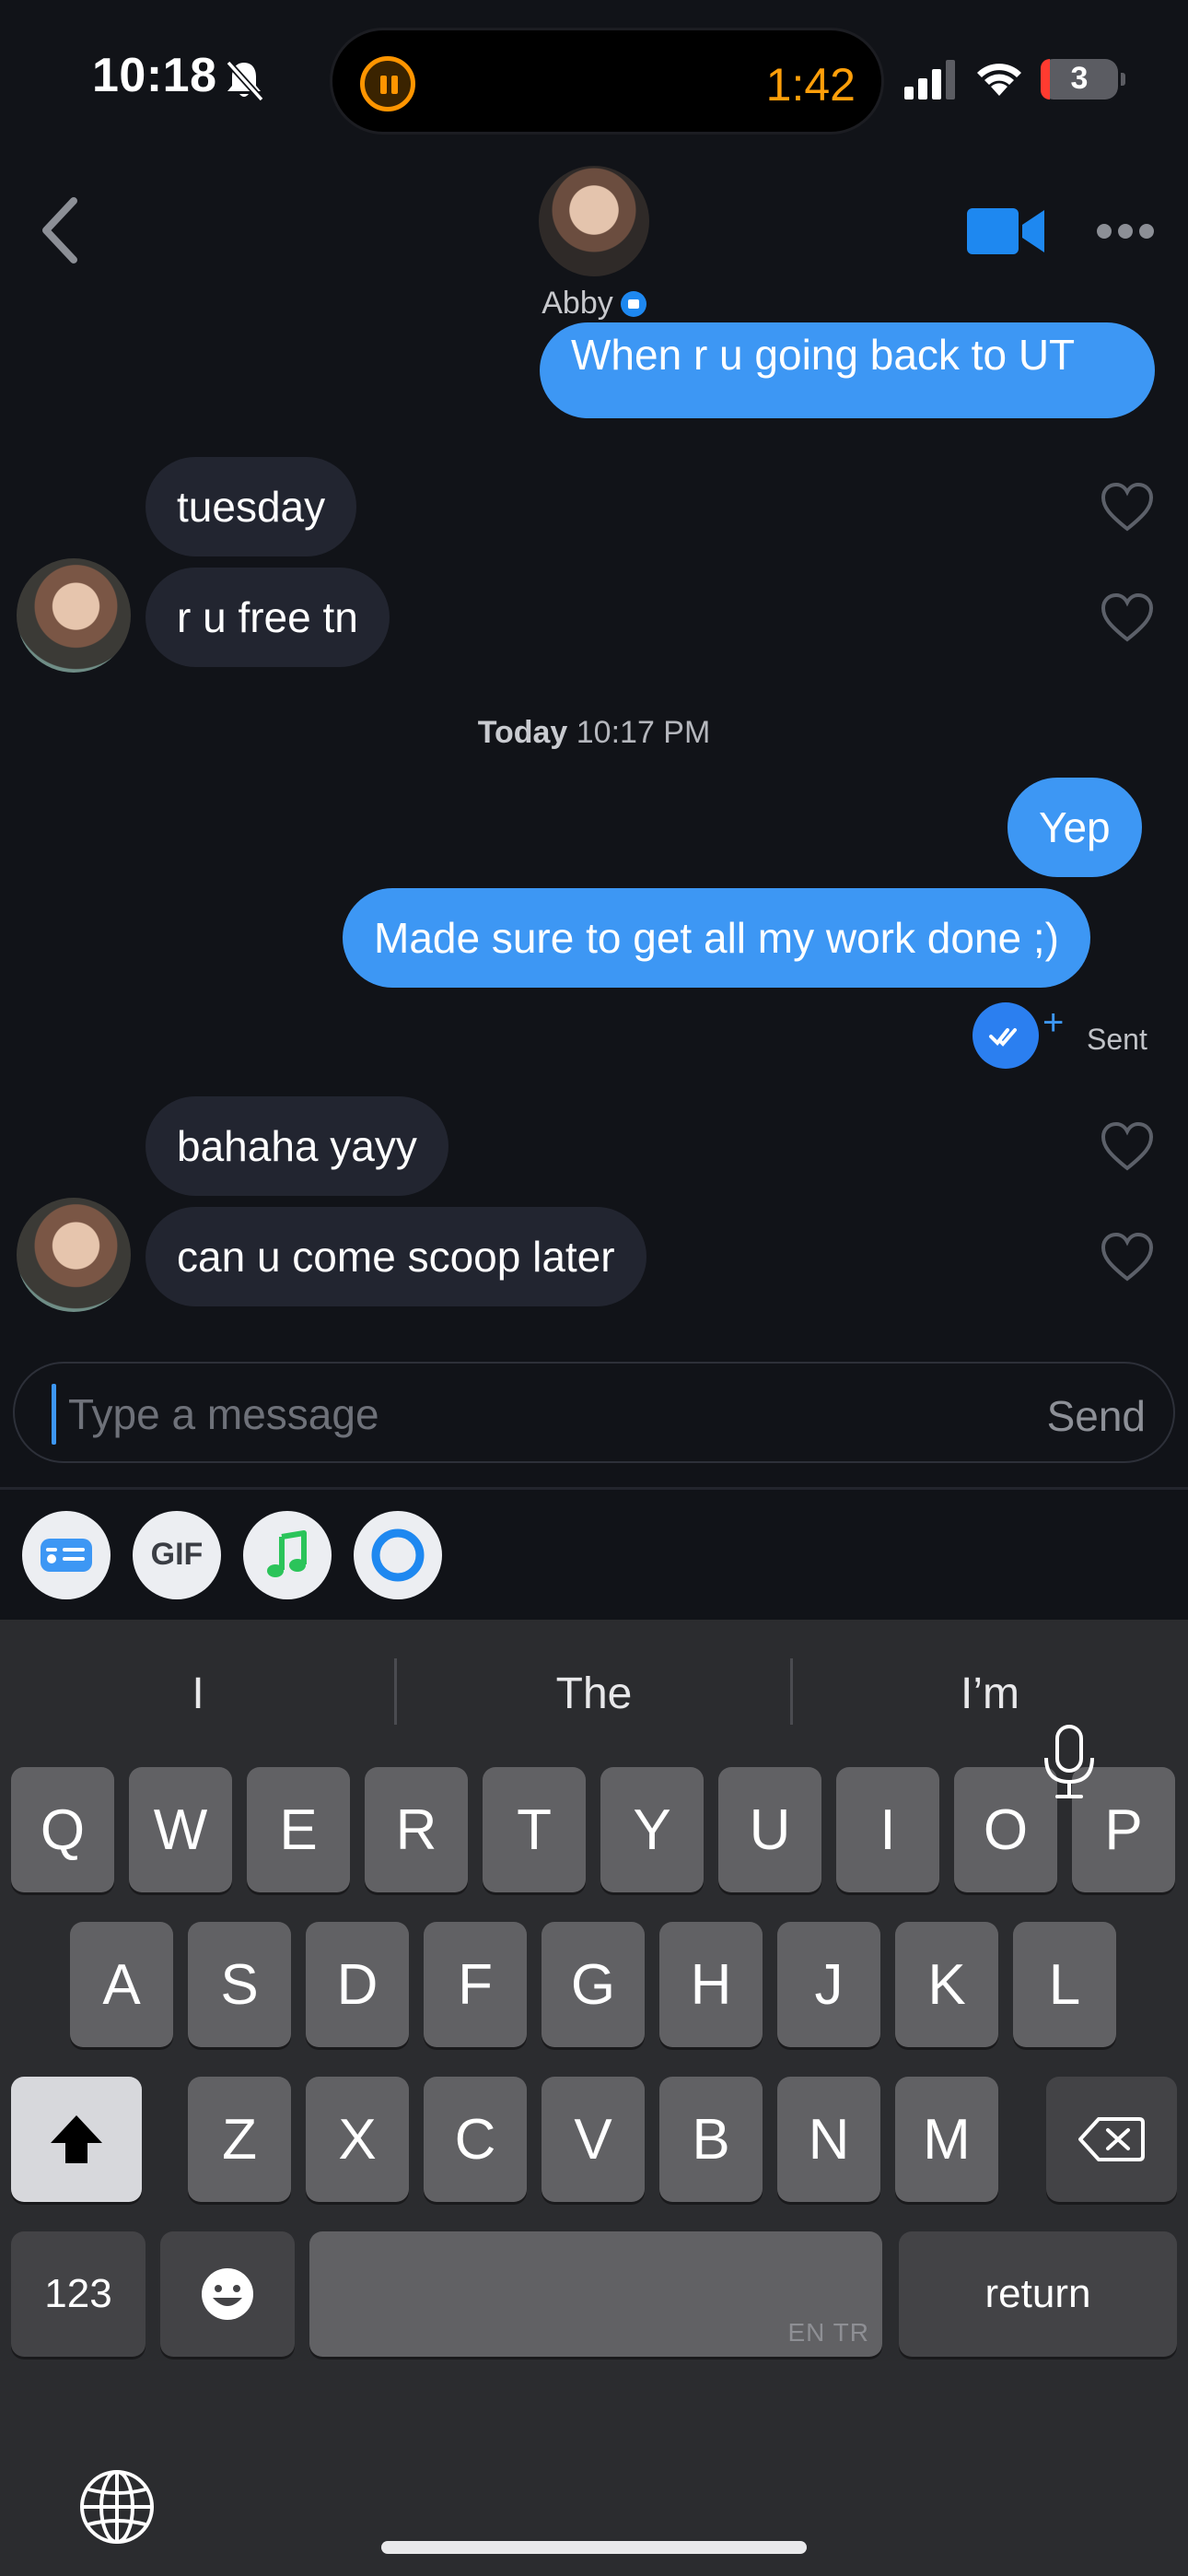 The height and width of the screenshot is (2576, 1188). I want to click on emoji-key, so click(227, 2294).